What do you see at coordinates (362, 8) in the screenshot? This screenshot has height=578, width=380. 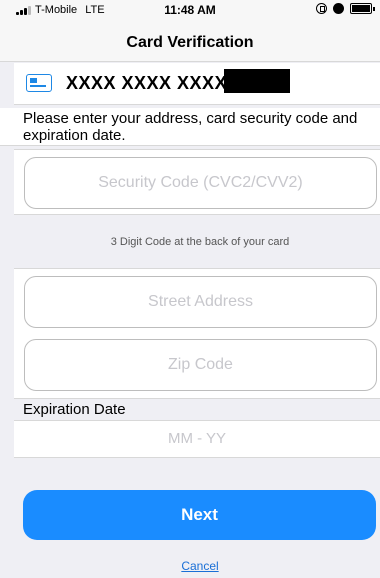 I see `battery-icon` at bounding box center [362, 8].